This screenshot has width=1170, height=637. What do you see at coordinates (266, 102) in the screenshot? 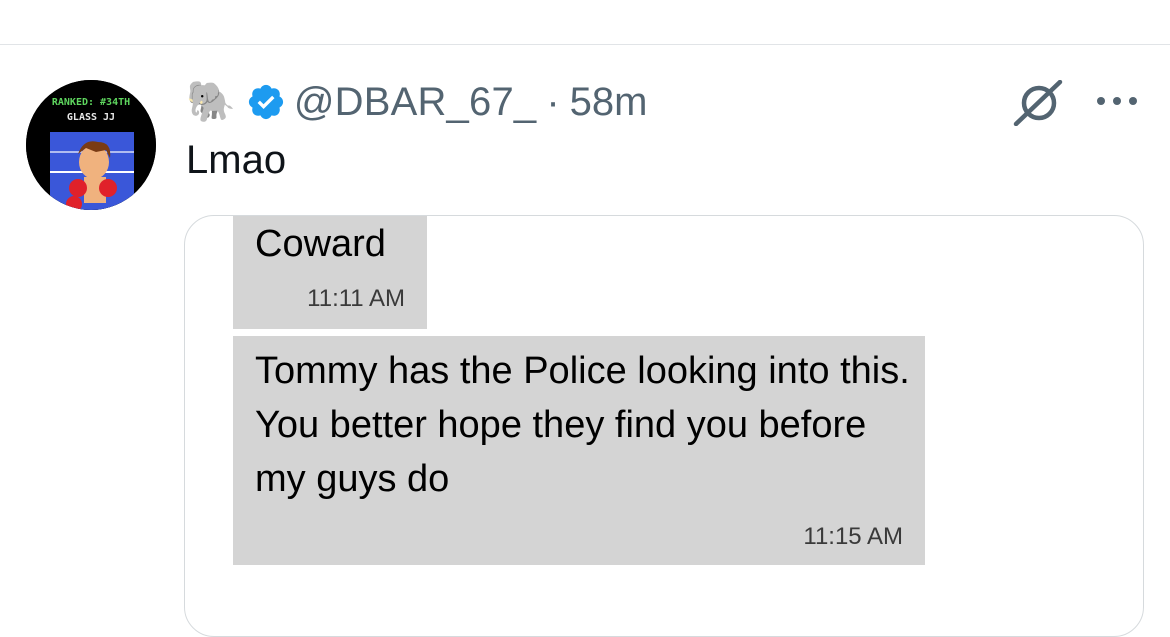
I see `verified-badge-icon` at bounding box center [266, 102].